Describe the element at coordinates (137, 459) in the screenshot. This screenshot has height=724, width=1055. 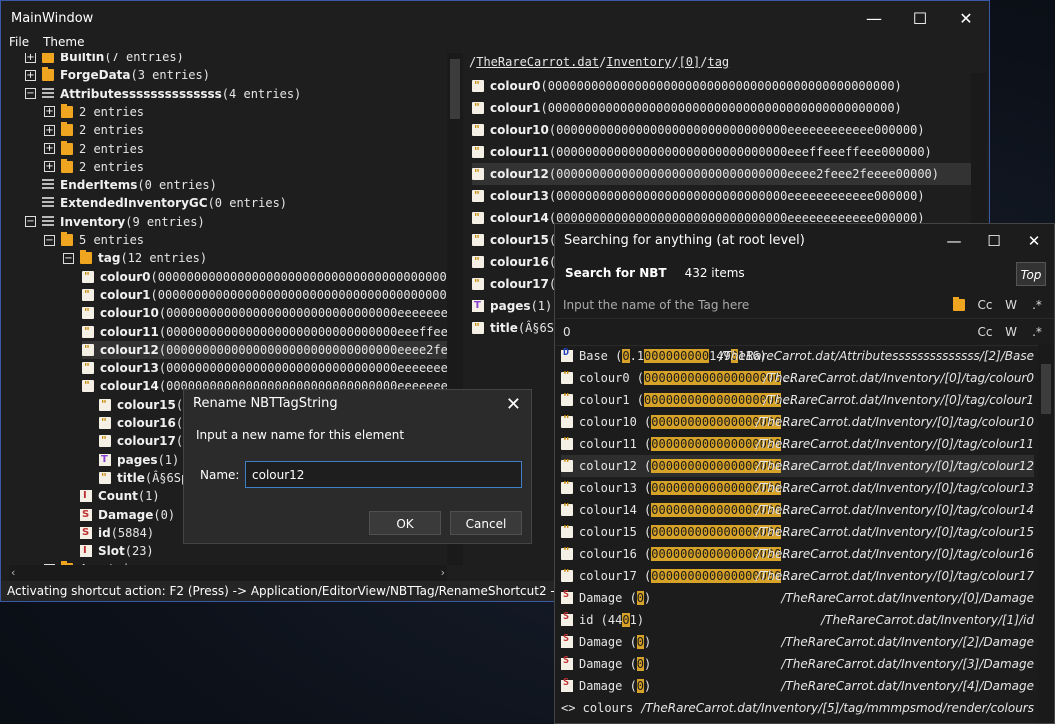
I see `tree-node-name: pages` at that location.